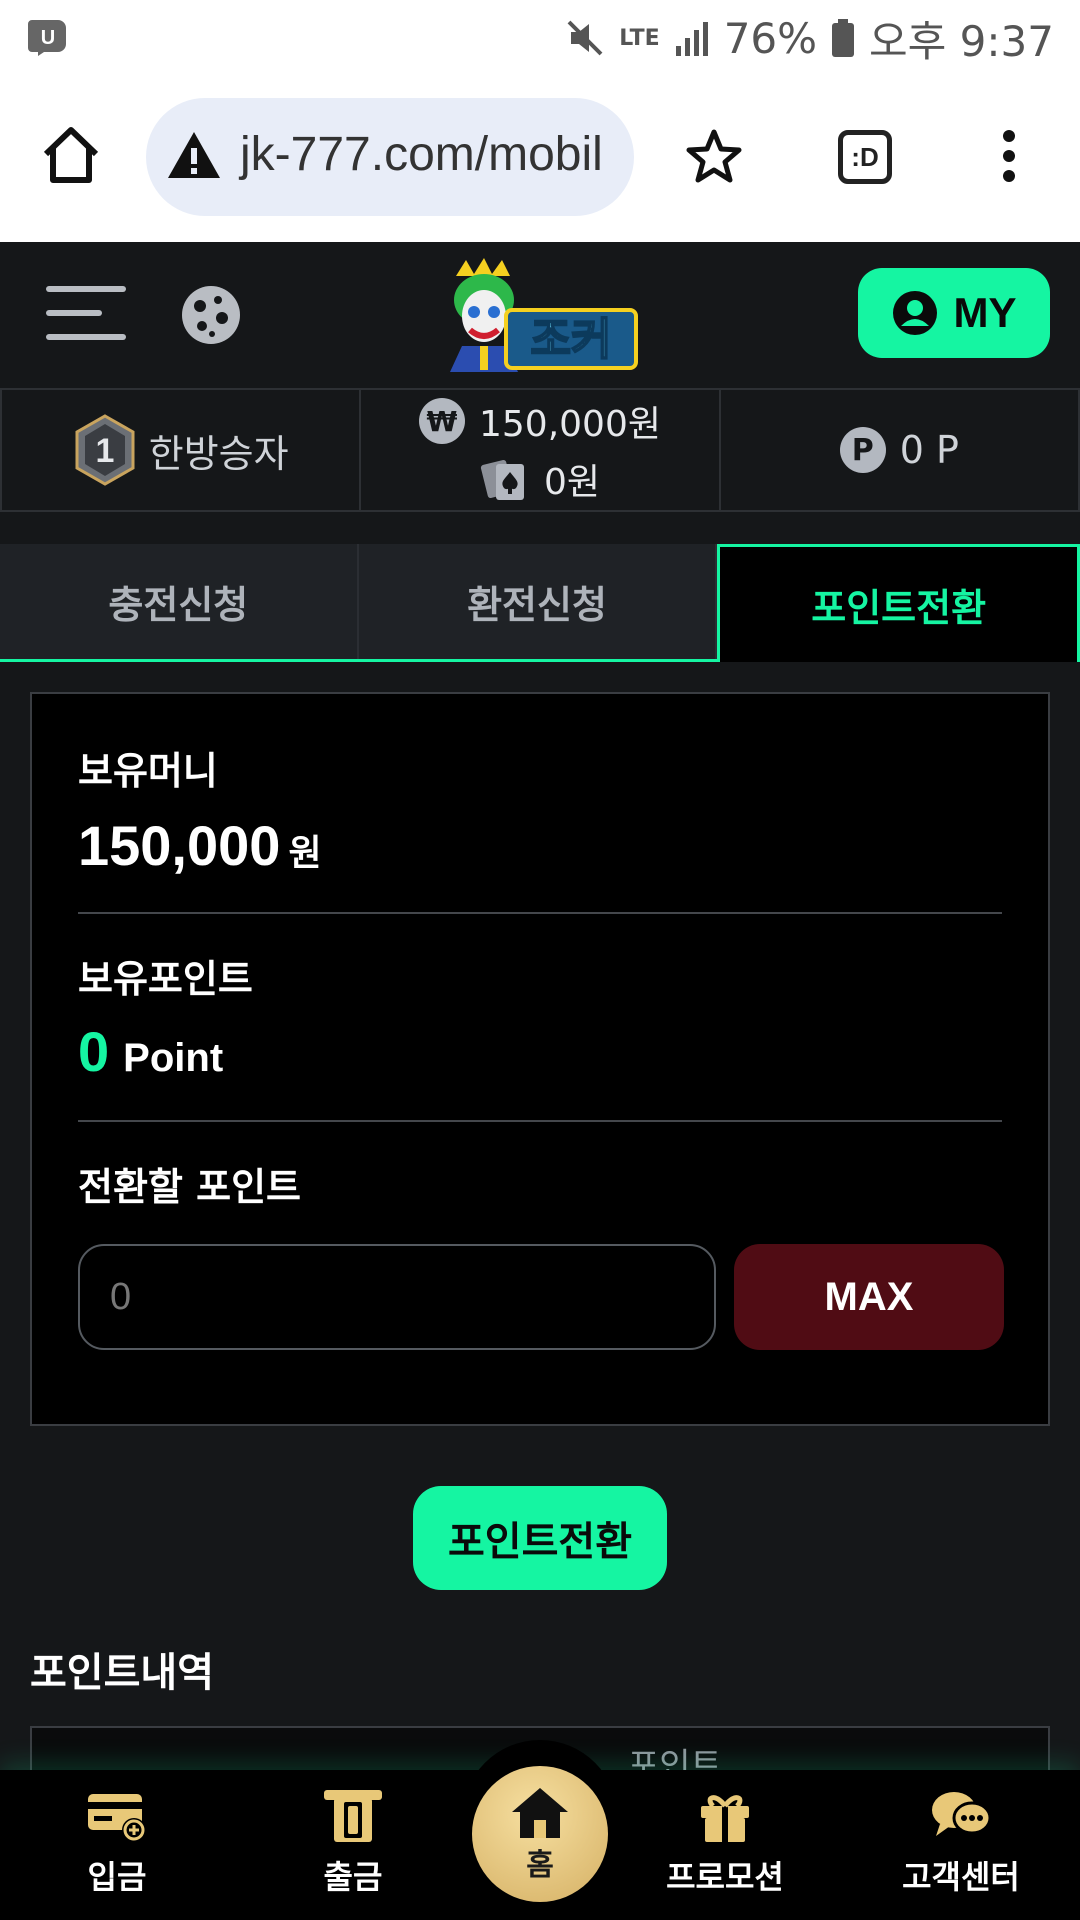  What do you see at coordinates (179, 845) in the screenshot?
I see `money-value: 150,000` at bounding box center [179, 845].